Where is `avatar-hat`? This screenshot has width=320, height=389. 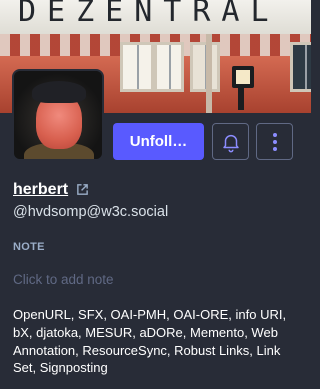 avatar-hat is located at coordinates (59, 92).